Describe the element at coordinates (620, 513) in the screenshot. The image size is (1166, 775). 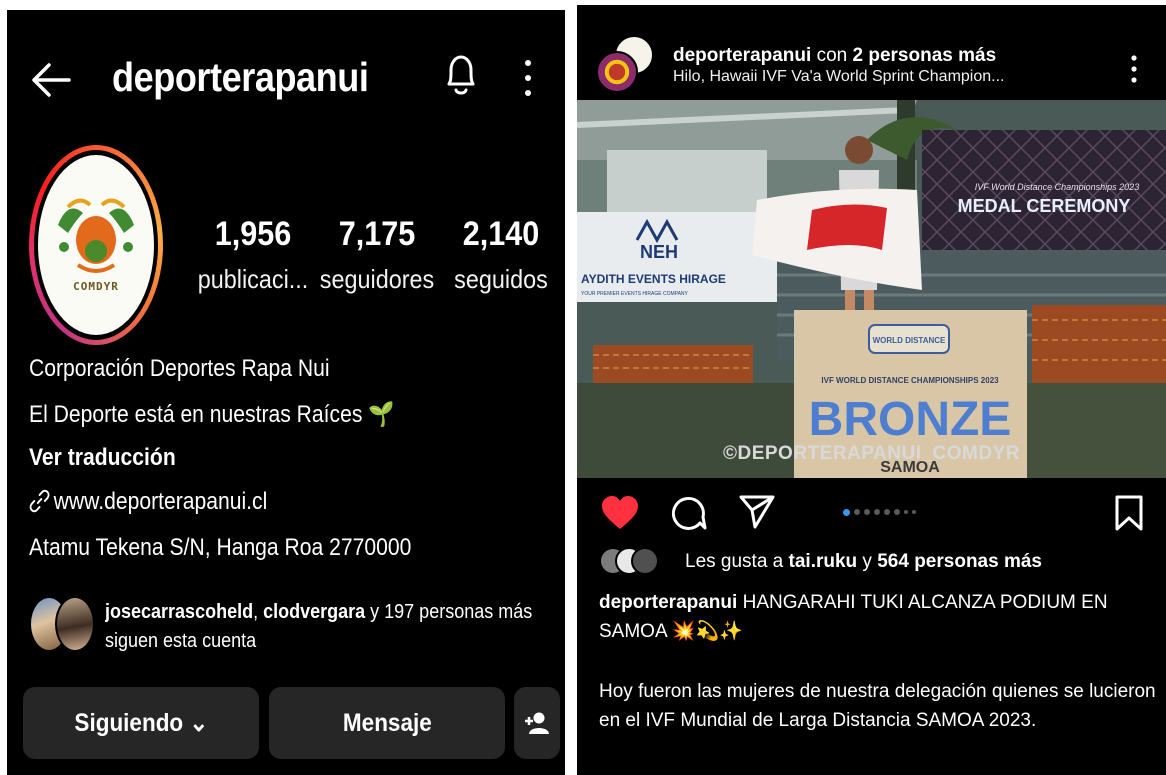
I see `heart-icon` at that location.